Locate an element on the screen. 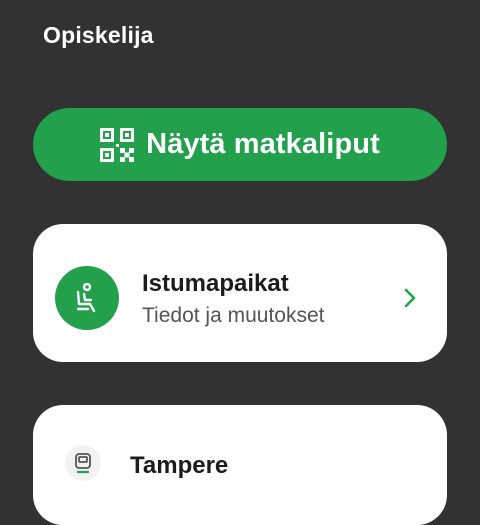  seat-icon is located at coordinates (86, 298).